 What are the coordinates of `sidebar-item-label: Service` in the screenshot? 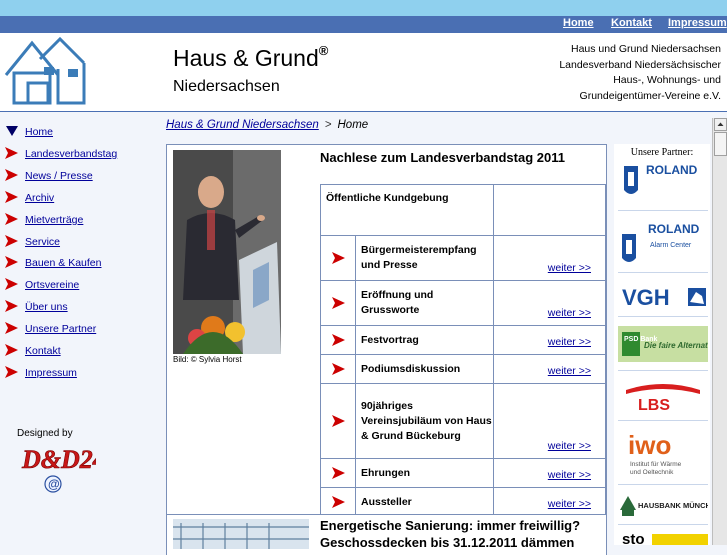 It's located at (43, 242).